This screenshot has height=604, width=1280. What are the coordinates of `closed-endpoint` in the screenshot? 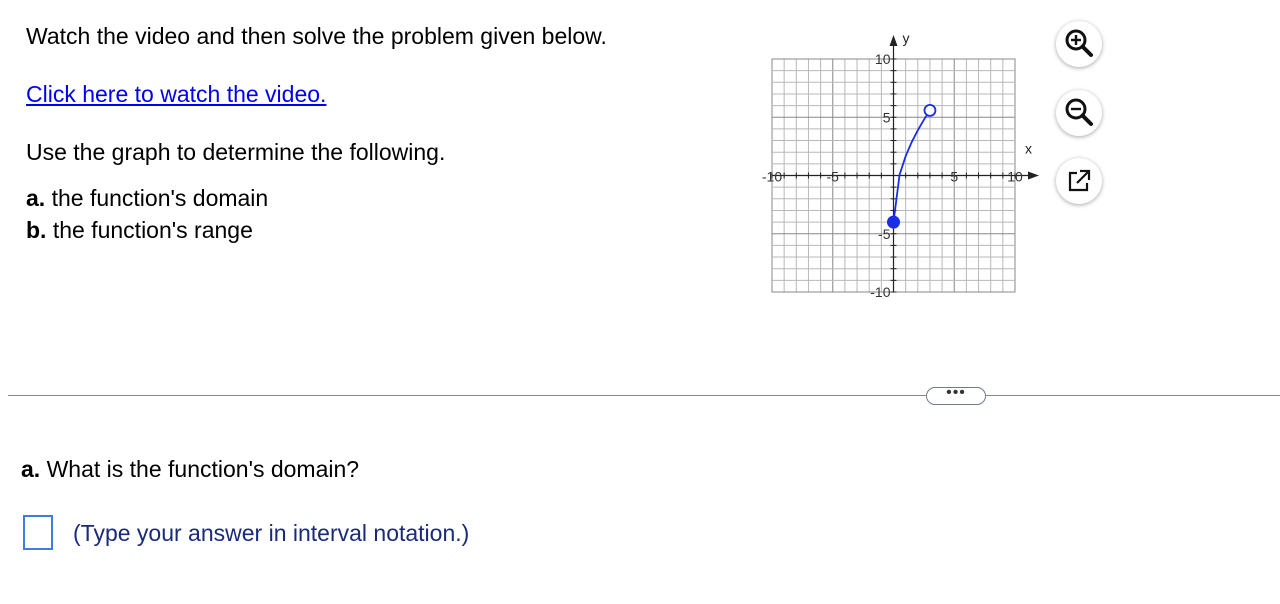 It's located at (893, 222).